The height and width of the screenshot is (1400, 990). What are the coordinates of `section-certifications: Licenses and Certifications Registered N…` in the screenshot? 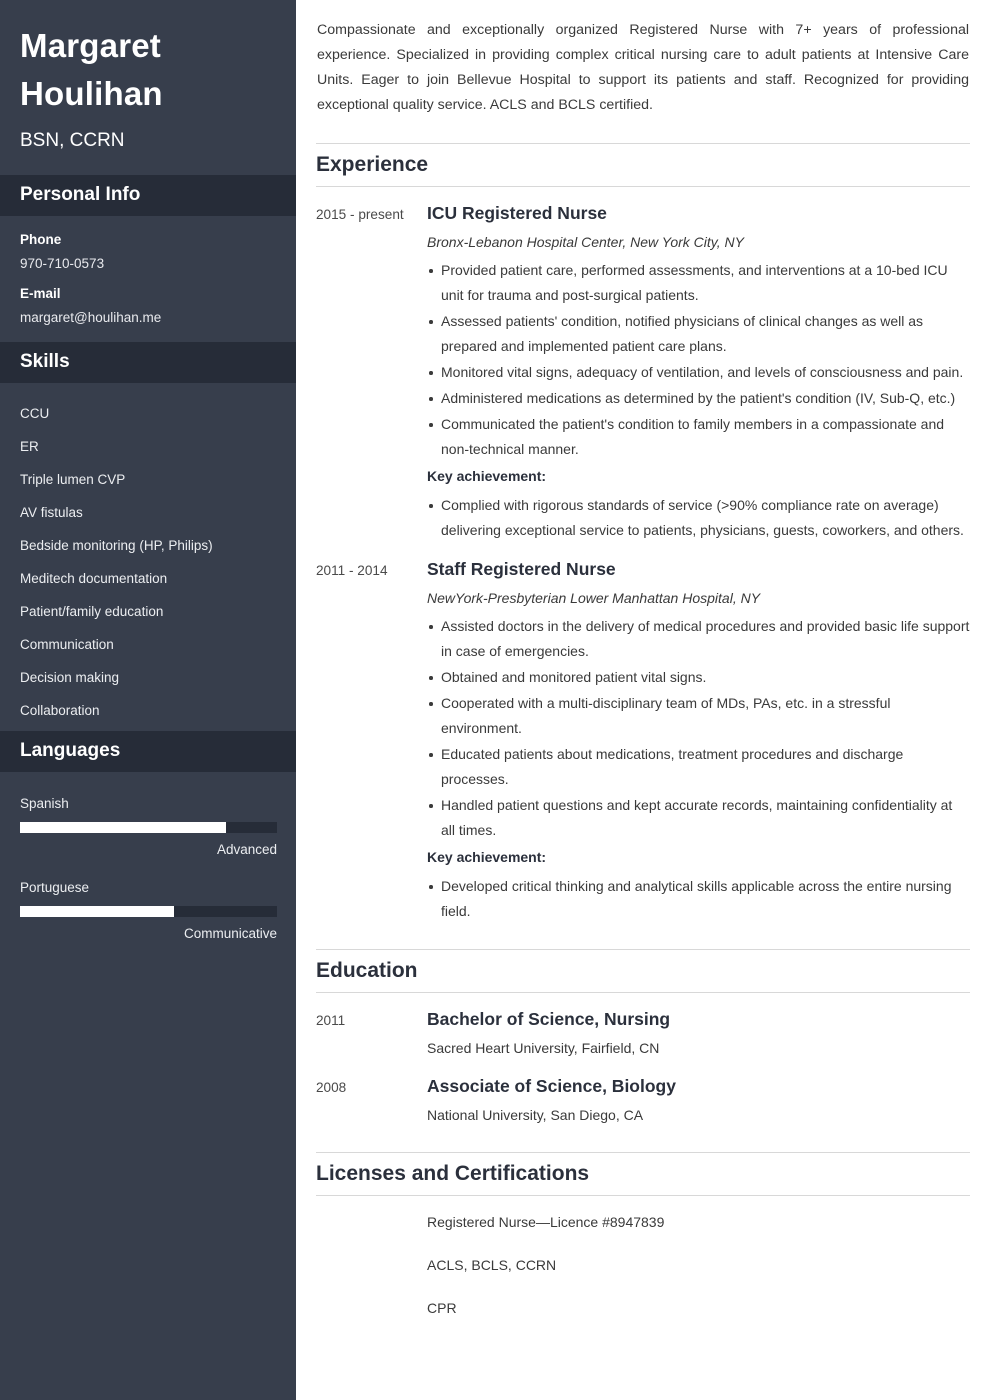 It's located at (643, 1245).